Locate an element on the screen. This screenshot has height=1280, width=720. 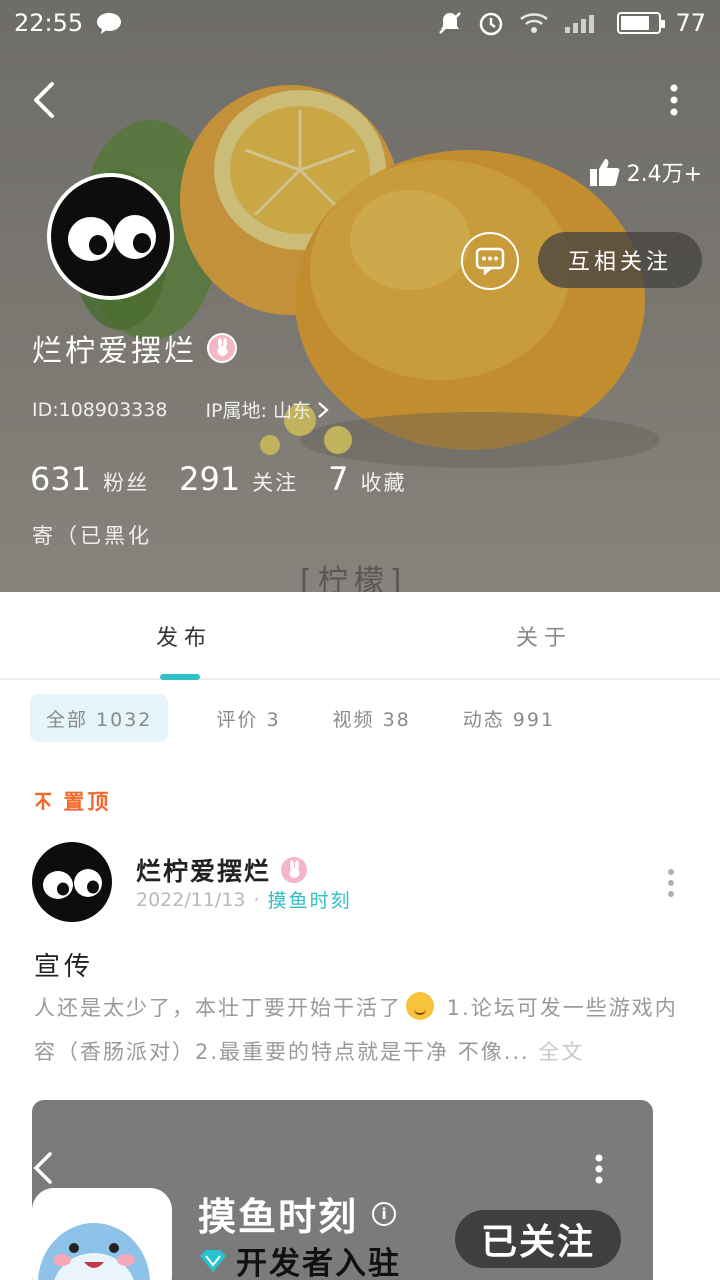
thumbs-up-icon is located at coordinates (604, 172).